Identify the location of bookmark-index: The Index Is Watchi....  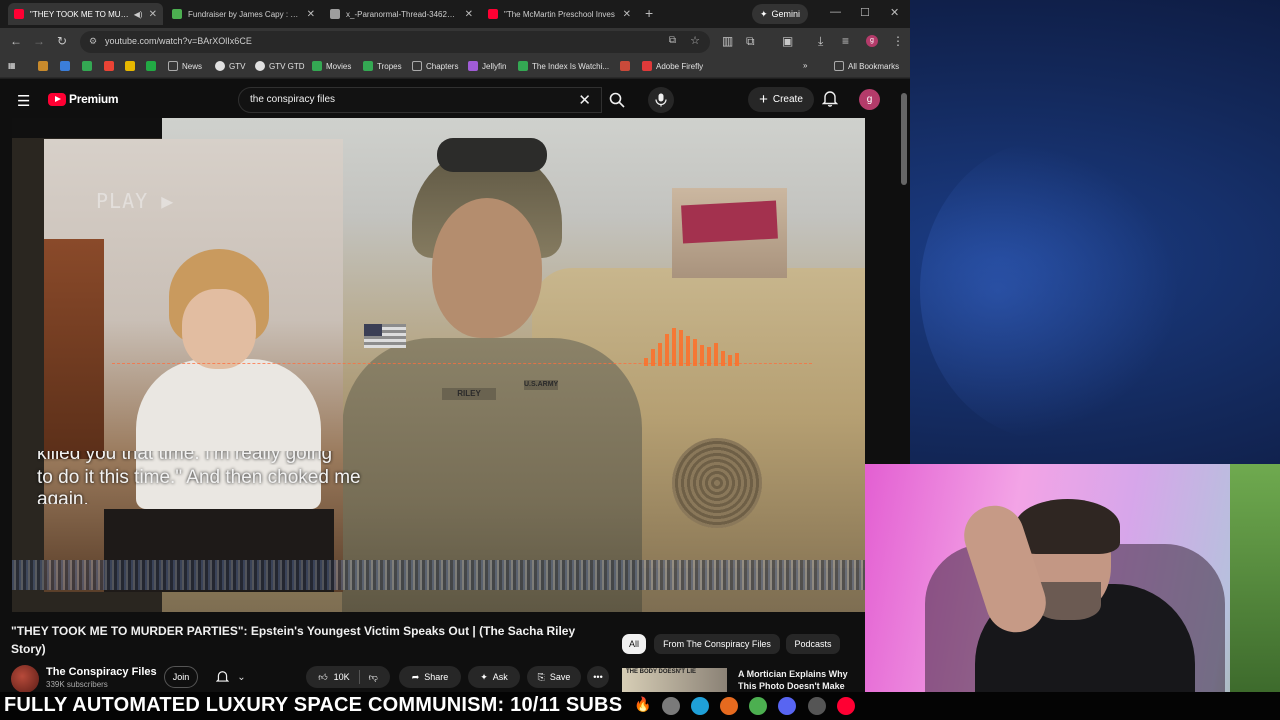
(563, 66).